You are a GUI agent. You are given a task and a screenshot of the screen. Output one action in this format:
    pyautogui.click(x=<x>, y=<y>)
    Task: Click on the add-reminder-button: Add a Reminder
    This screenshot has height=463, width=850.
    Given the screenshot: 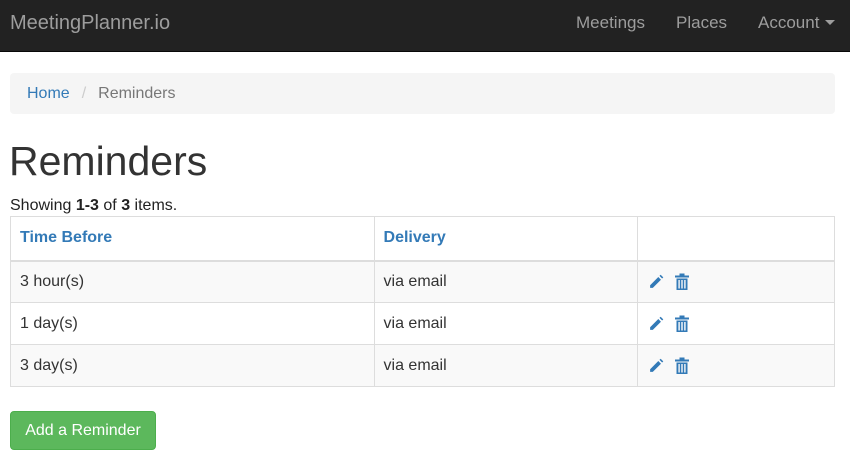 What is the action you would take?
    pyautogui.click(x=83, y=430)
    